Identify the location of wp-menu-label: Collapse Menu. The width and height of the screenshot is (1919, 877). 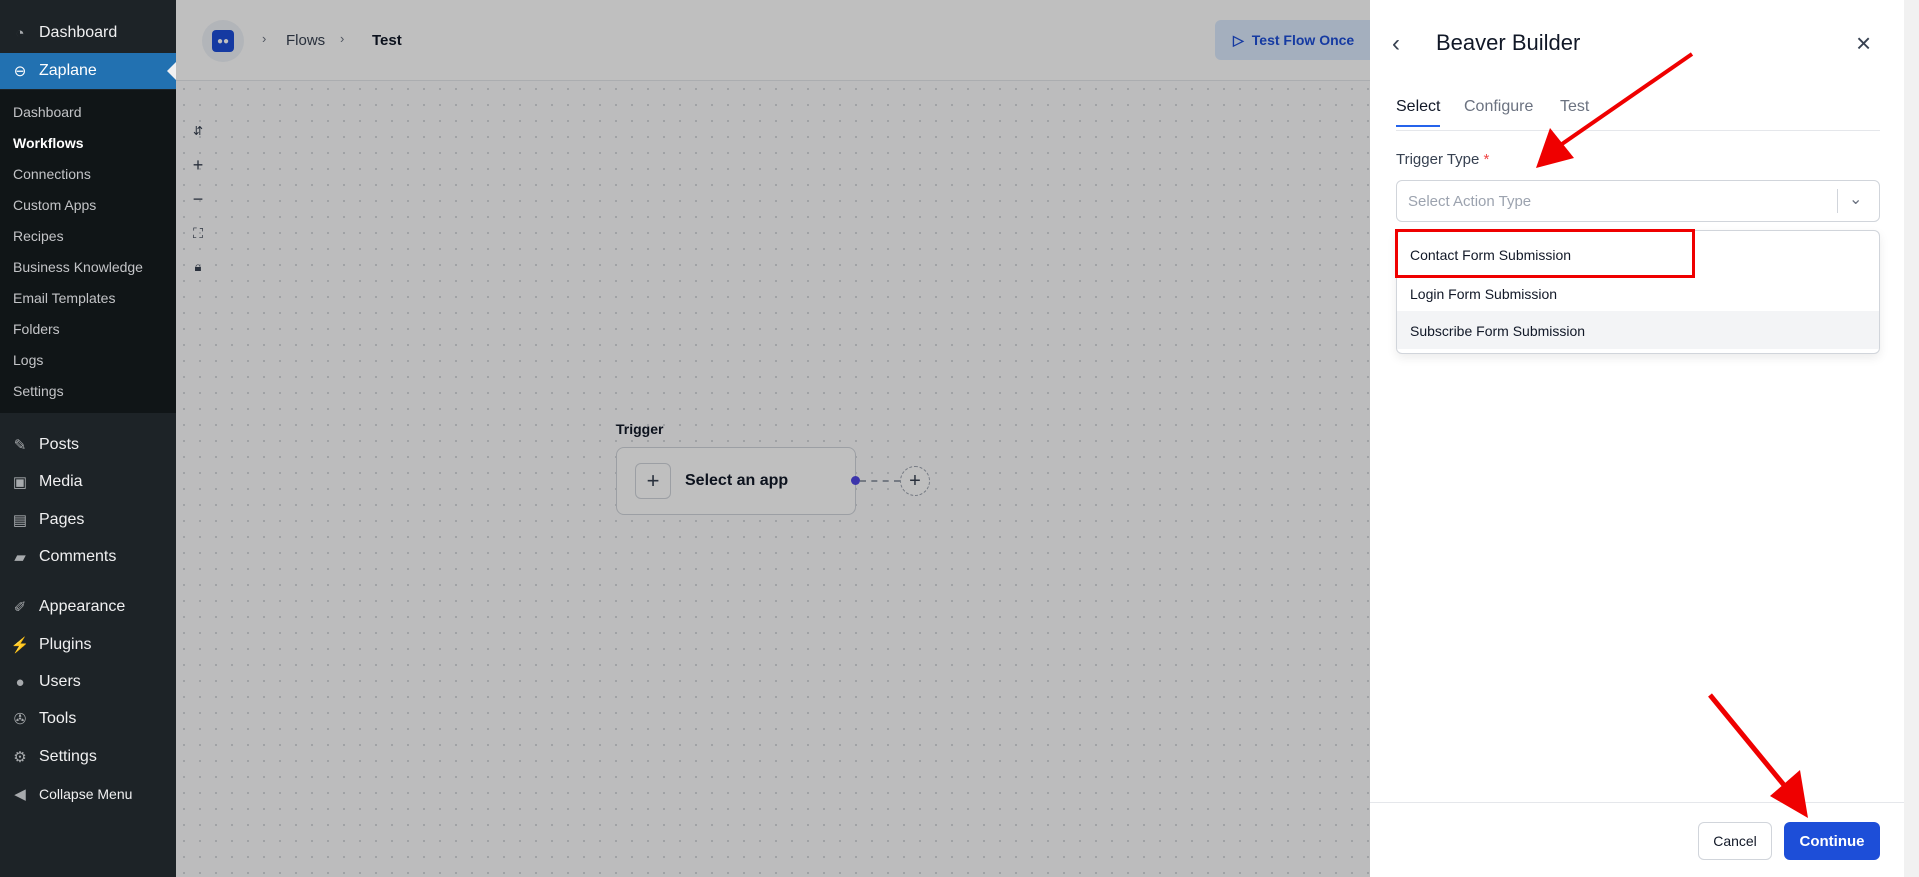
(86, 794).